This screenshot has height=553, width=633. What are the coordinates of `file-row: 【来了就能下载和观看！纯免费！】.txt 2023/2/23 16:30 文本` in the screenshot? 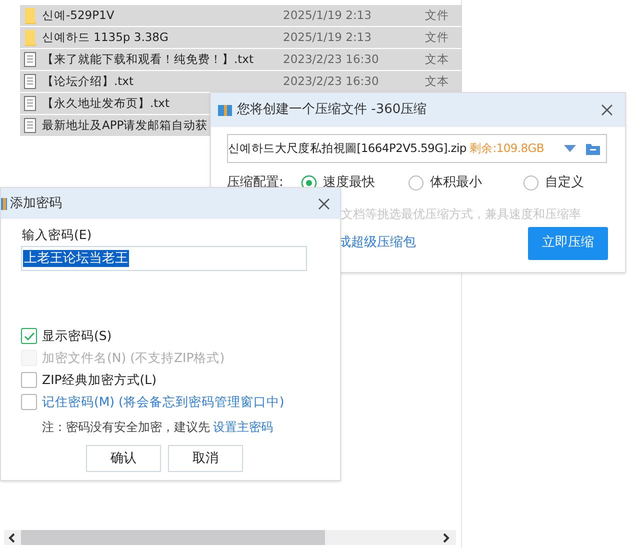 It's located at (241, 59).